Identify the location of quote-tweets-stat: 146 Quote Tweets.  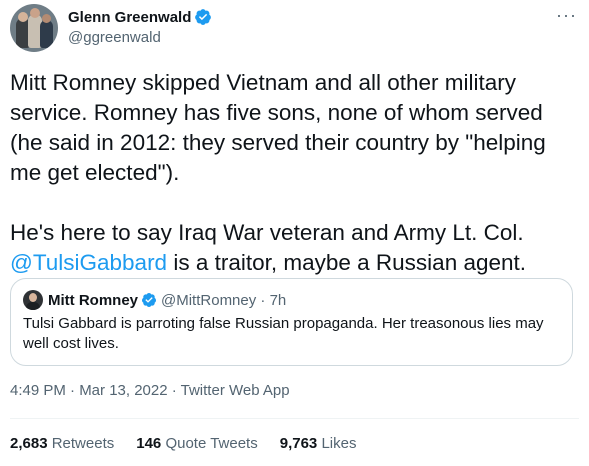
(196, 443).